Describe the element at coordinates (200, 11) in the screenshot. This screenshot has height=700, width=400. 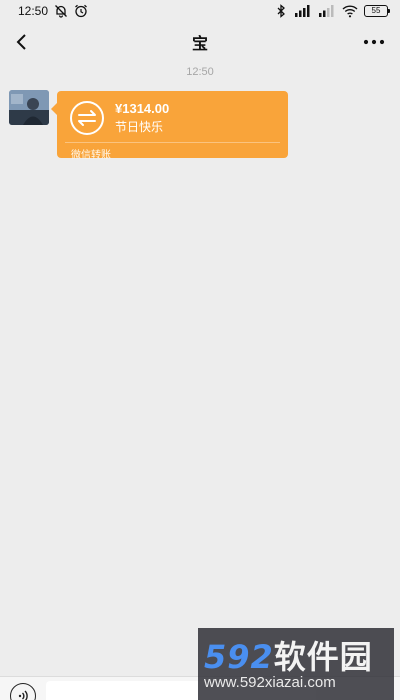
I see `status-bar: 12:50 55` at that location.